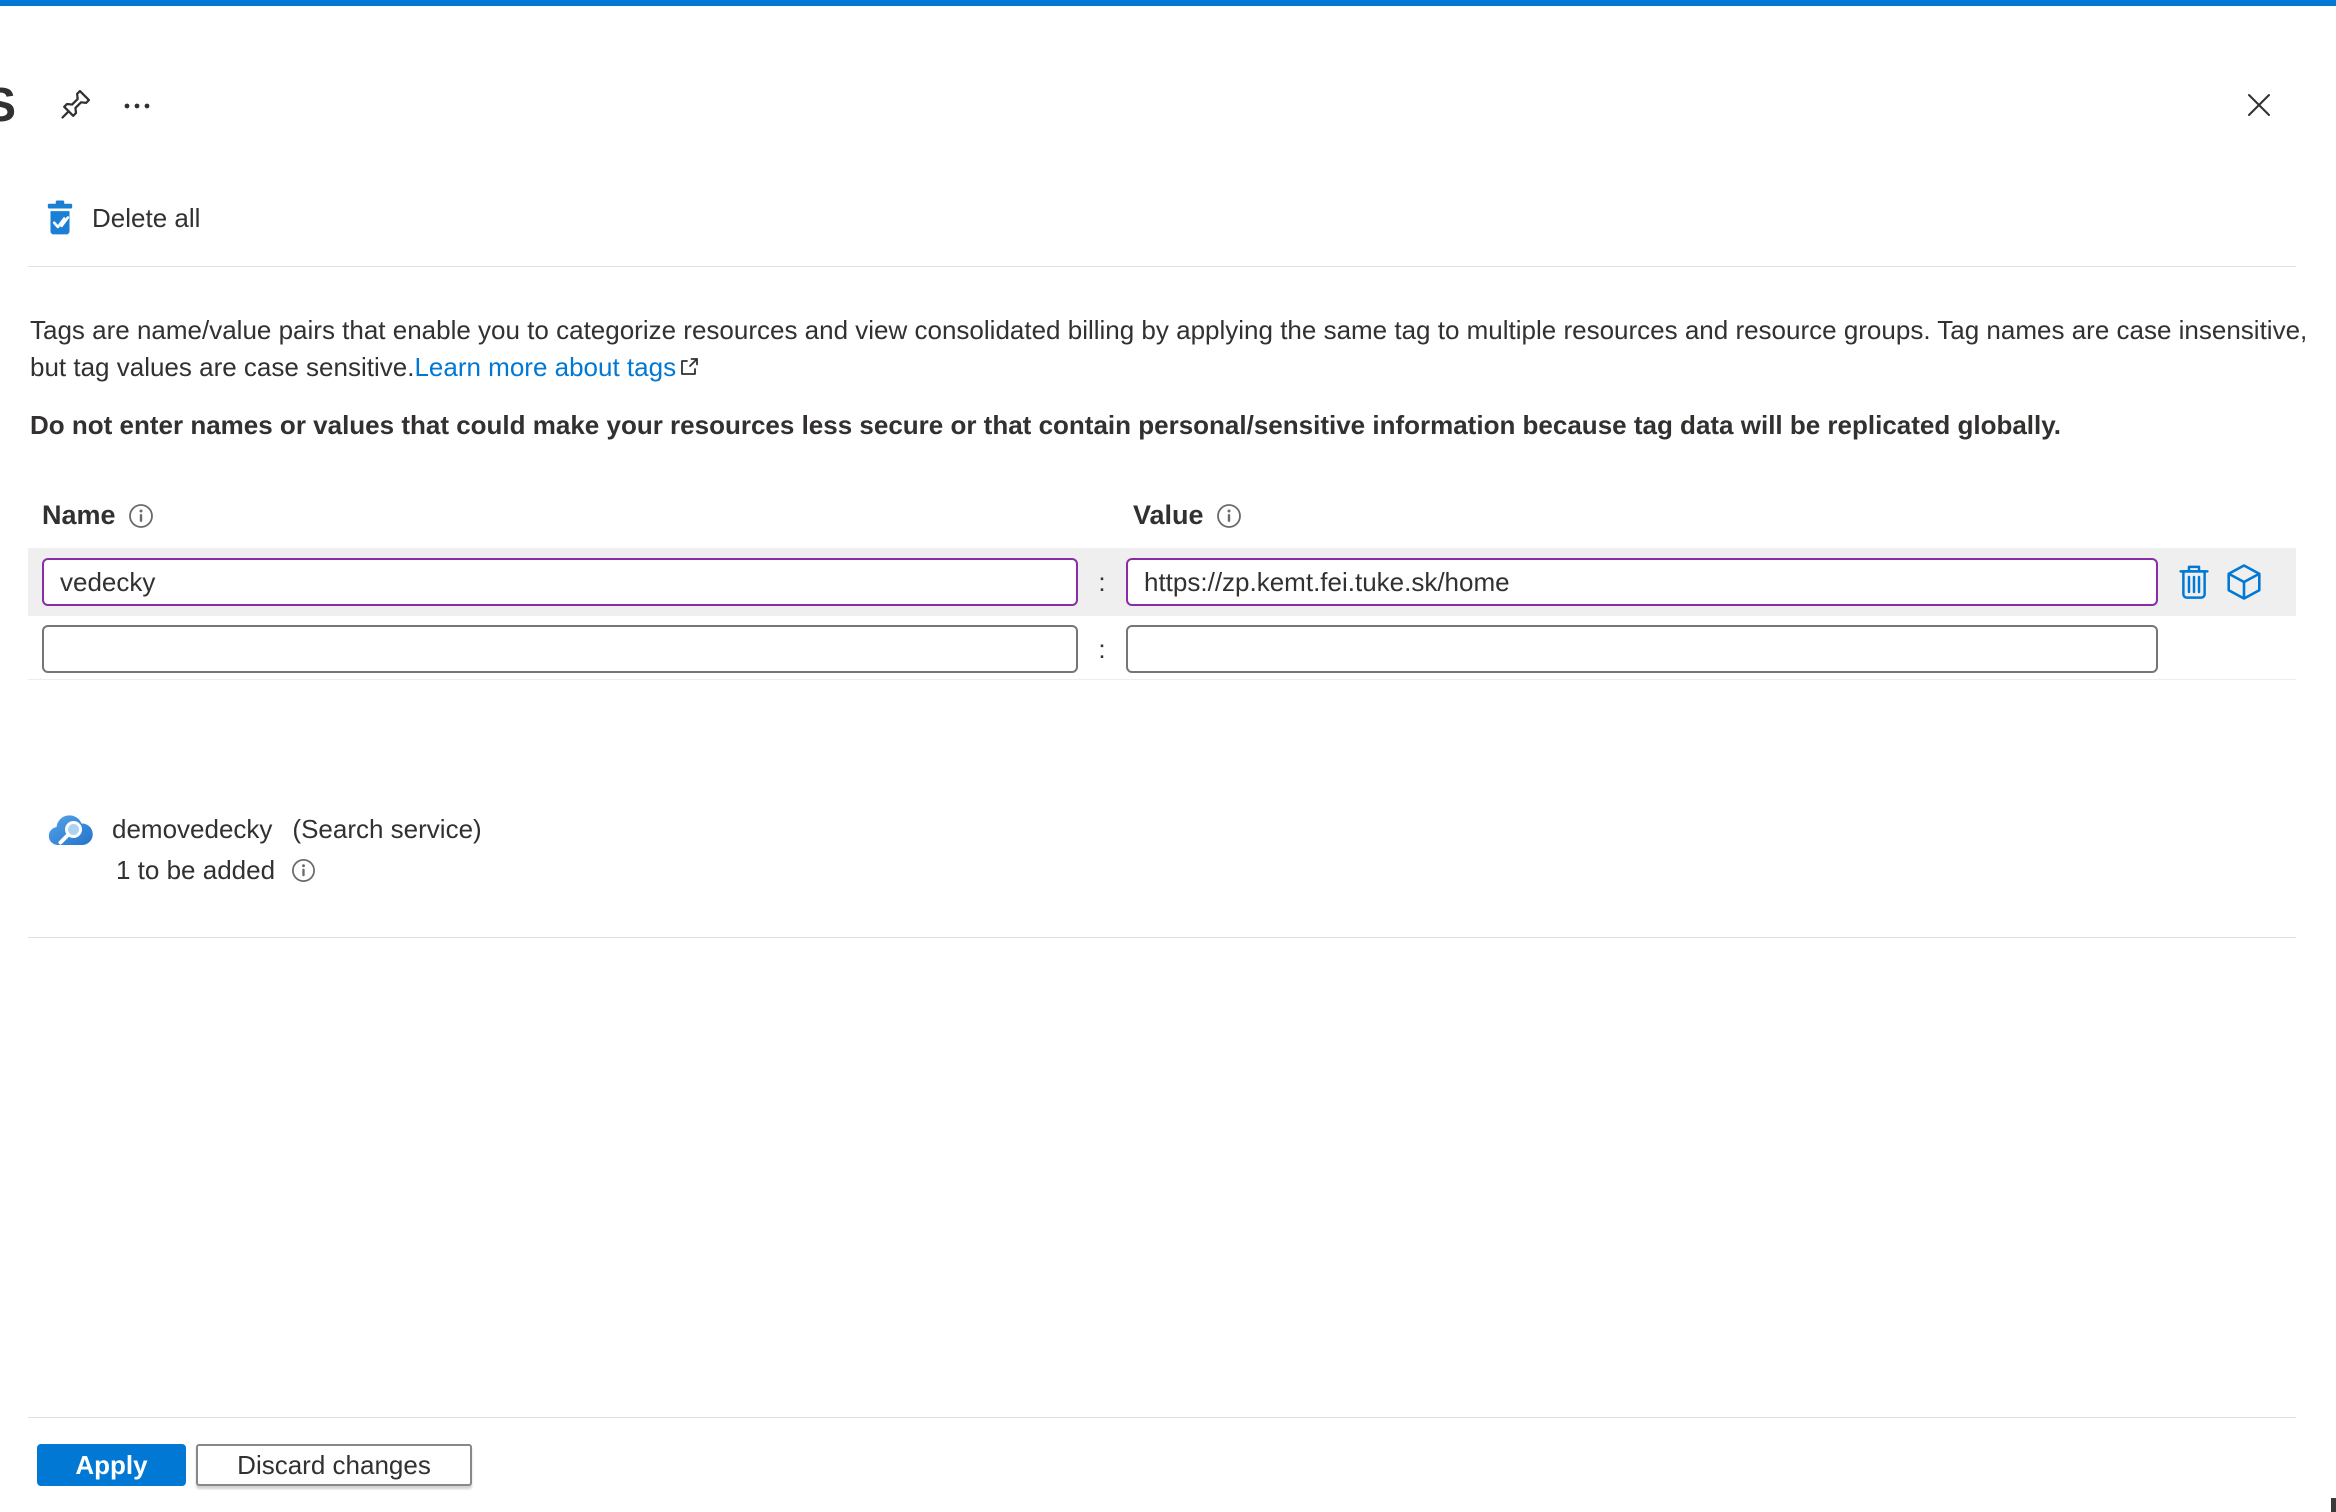 The height and width of the screenshot is (1512, 2336). What do you see at coordinates (387, 829) in the screenshot?
I see `resource-type: (Search service)` at bounding box center [387, 829].